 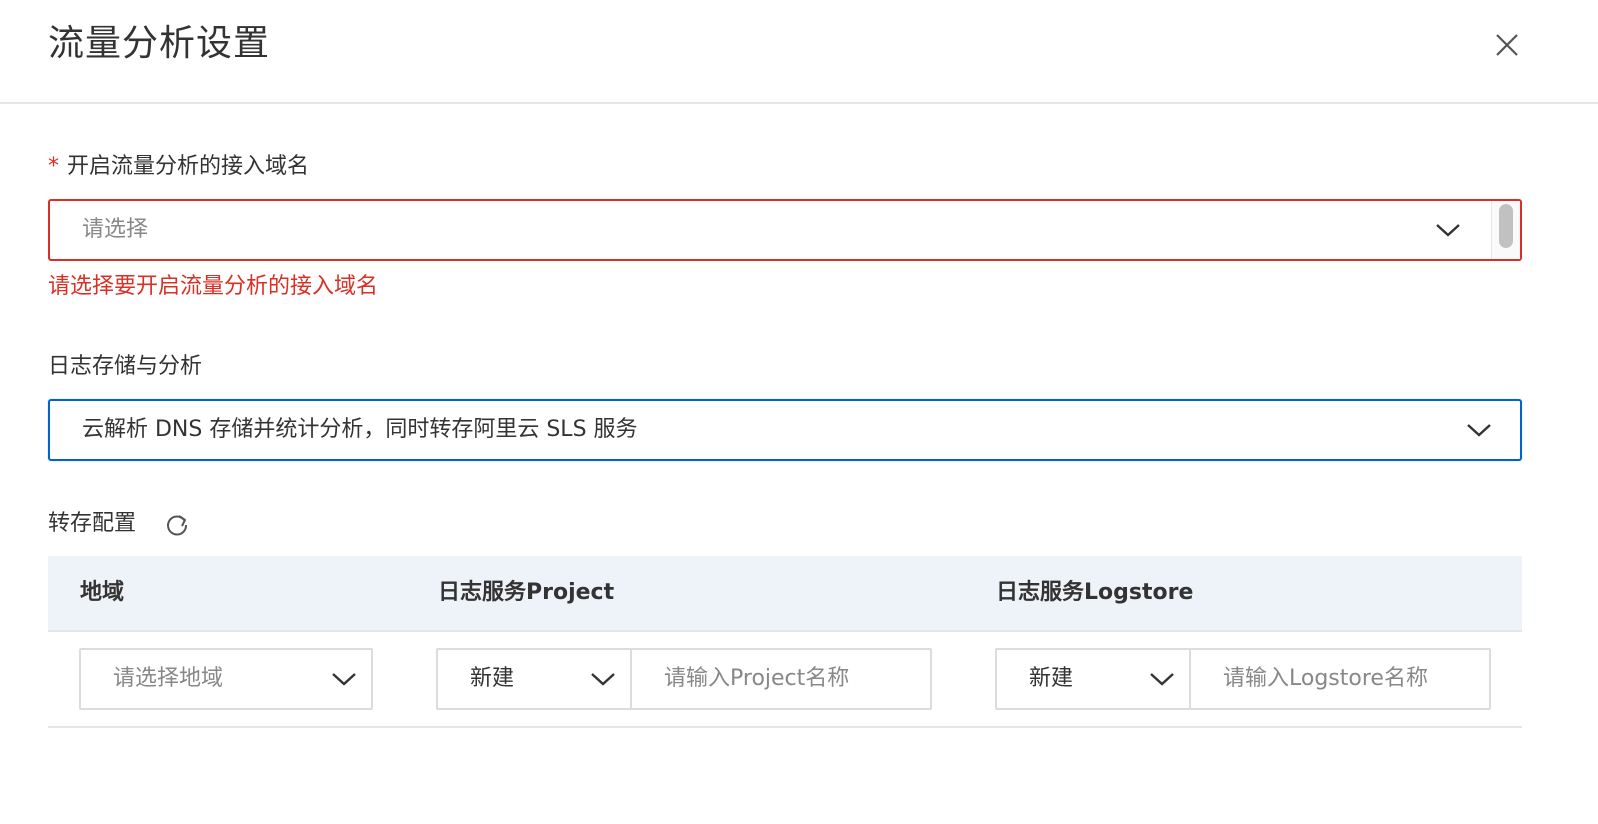 I want to click on logstore-name-input: 请输入Logstore名称, so click(x=1340, y=679).